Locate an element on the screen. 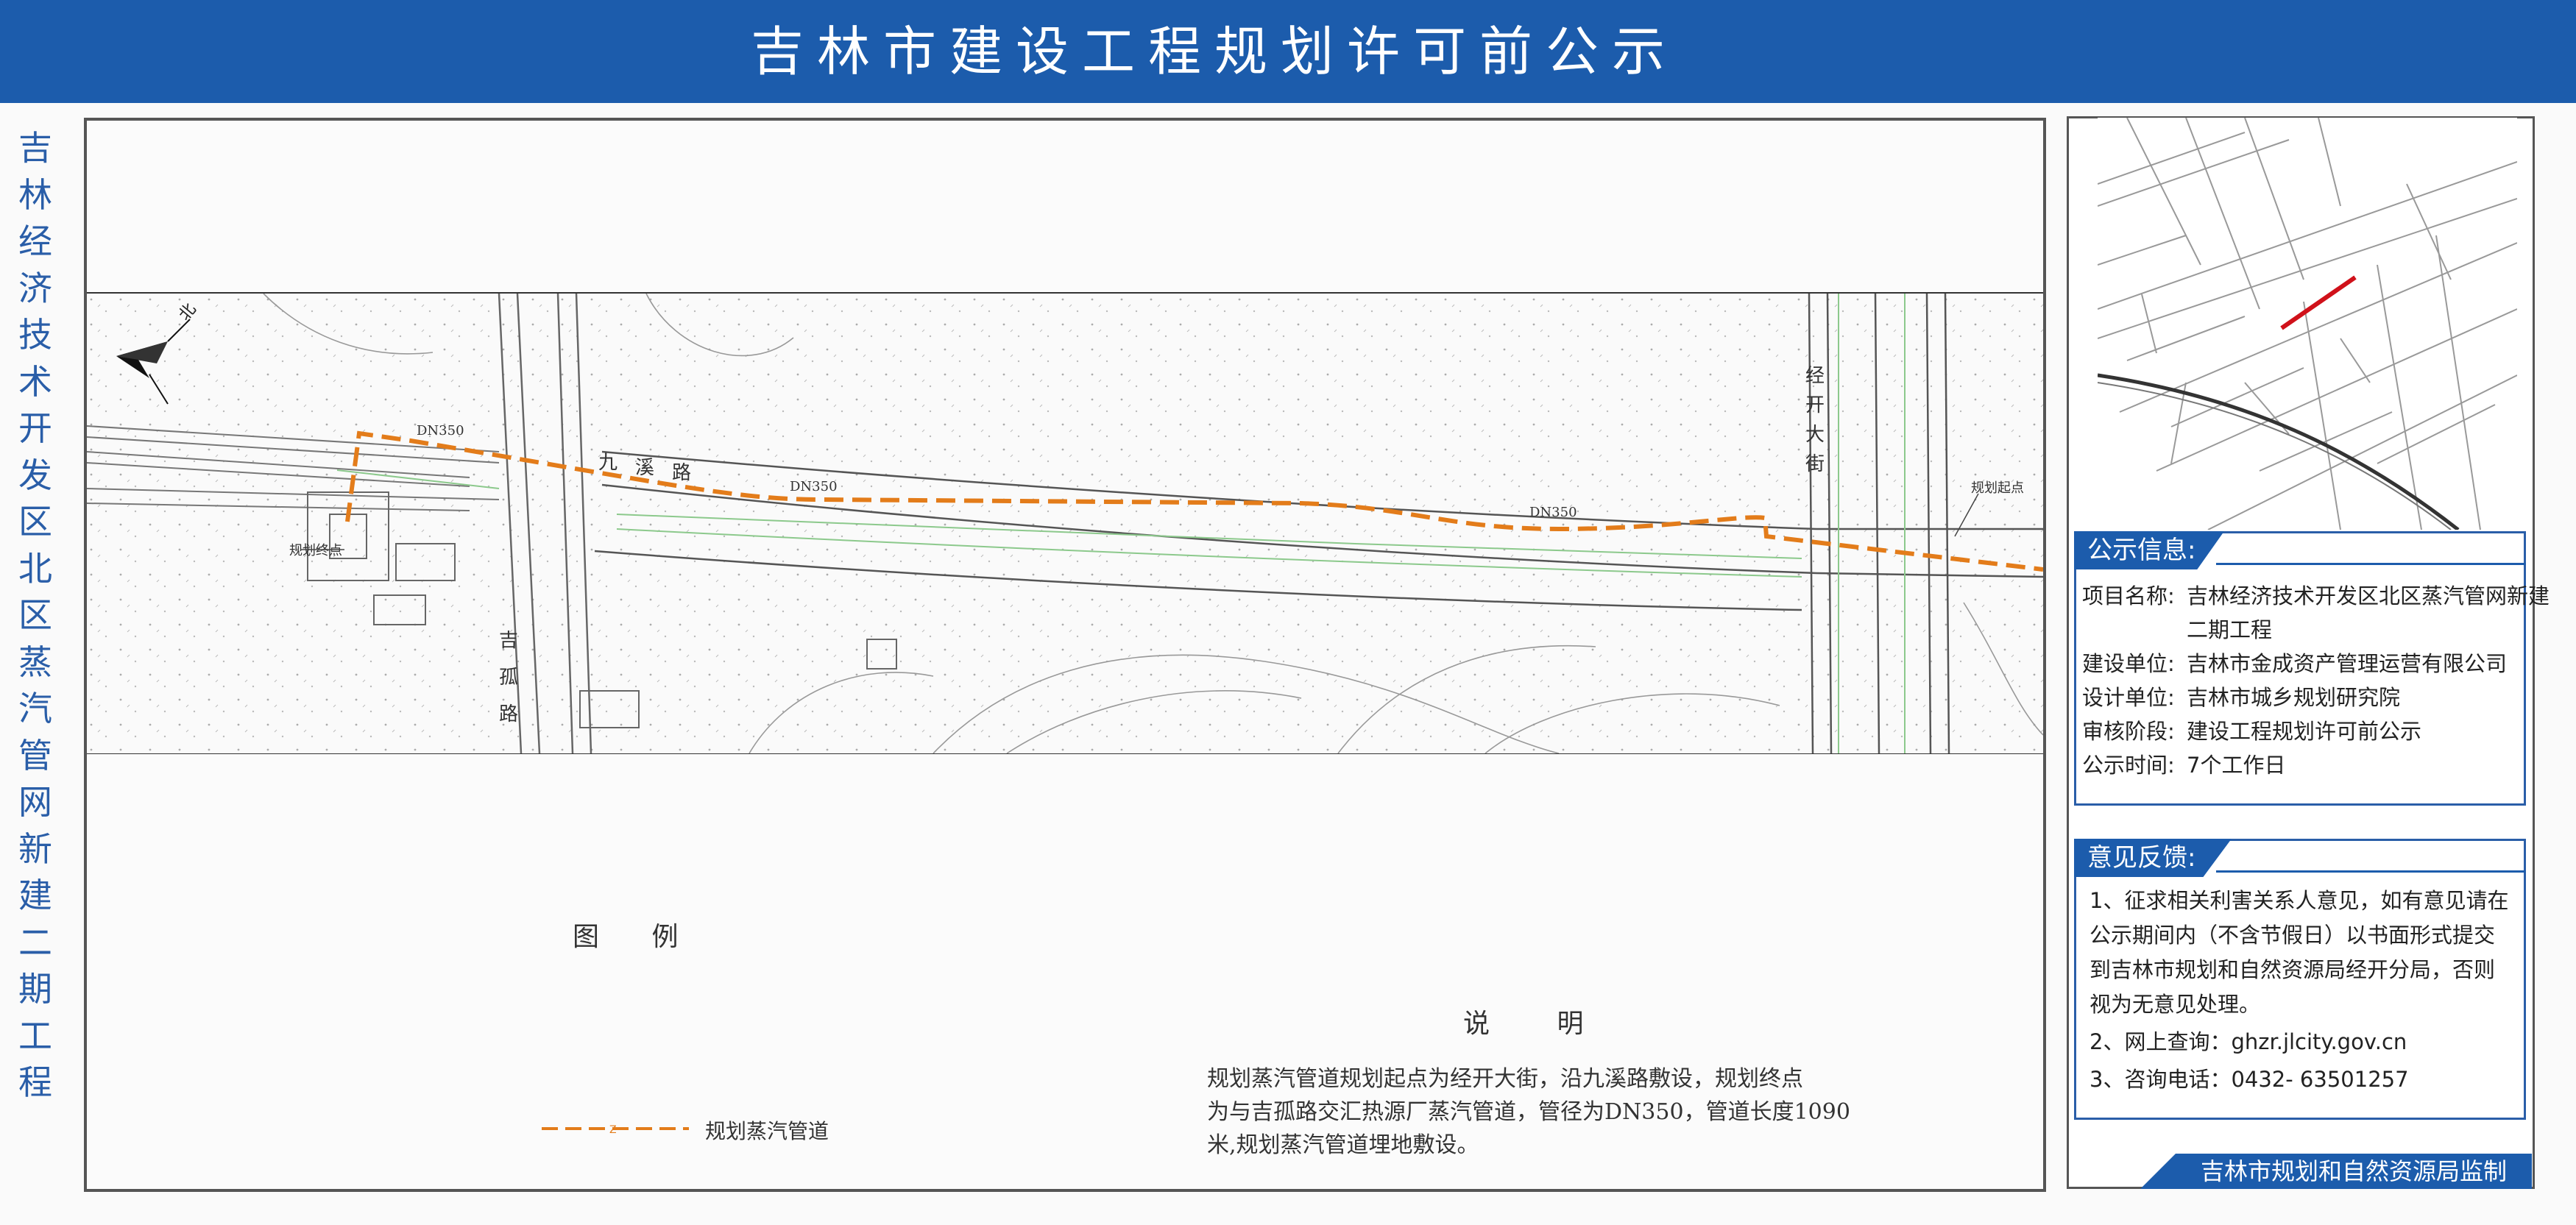 The height and width of the screenshot is (1225, 2576). side-title-char: 北 is located at coordinates (35, 568).